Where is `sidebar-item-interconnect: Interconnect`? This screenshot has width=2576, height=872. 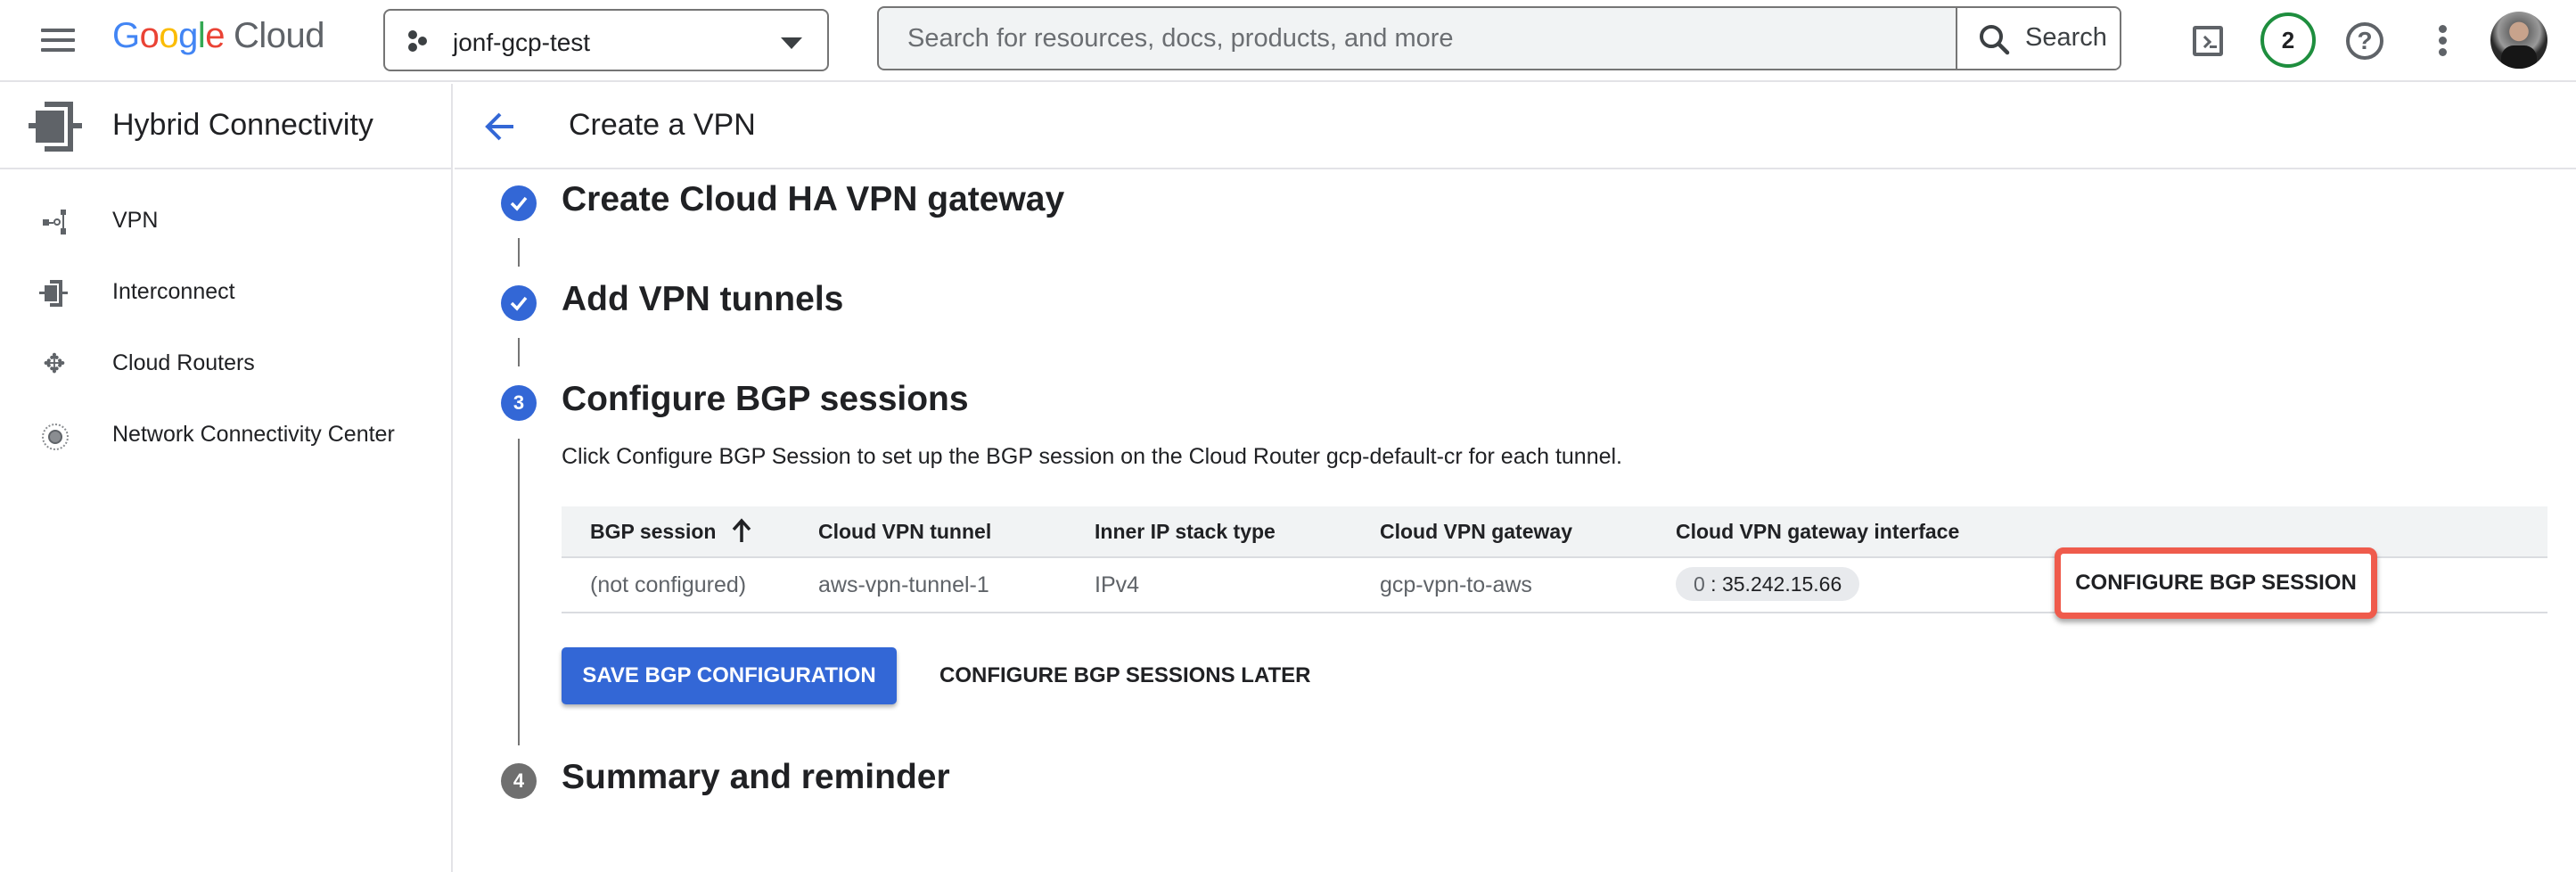
sidebar-item-interconnect: Interconnect is located at coordinates (225, 292).